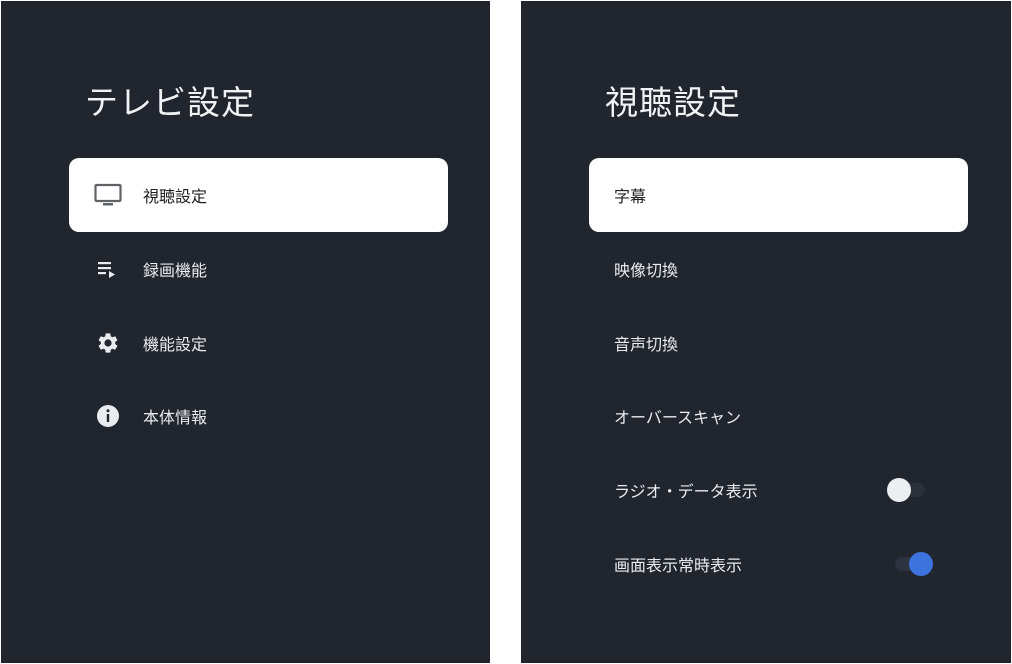  What do you see at coordinates (778, 195) in the screenshot?
I see `menu-item-subtitles: 字幕` at bounding box center [778, 195].